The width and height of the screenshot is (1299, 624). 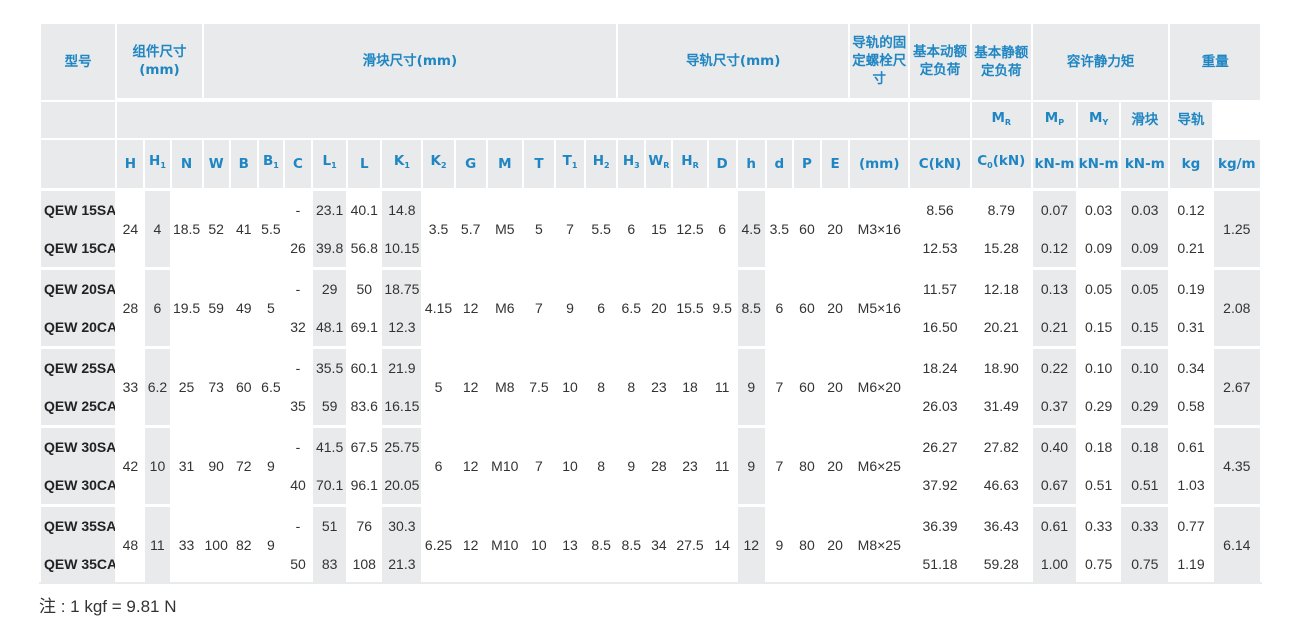 I want to click on table-cell: 4, so click(x=157, y=227).